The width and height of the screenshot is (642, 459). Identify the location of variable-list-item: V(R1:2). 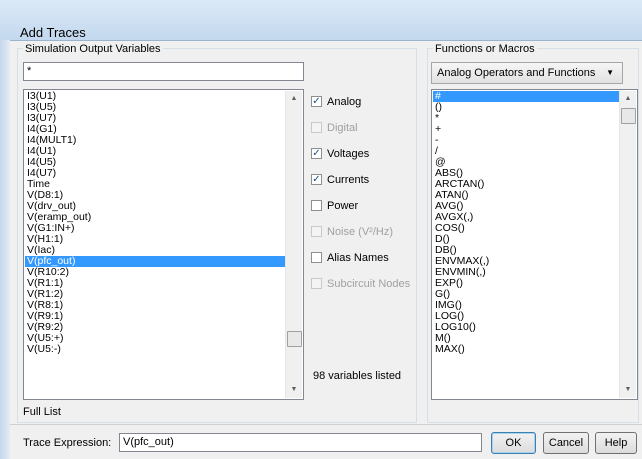
(155, 294).